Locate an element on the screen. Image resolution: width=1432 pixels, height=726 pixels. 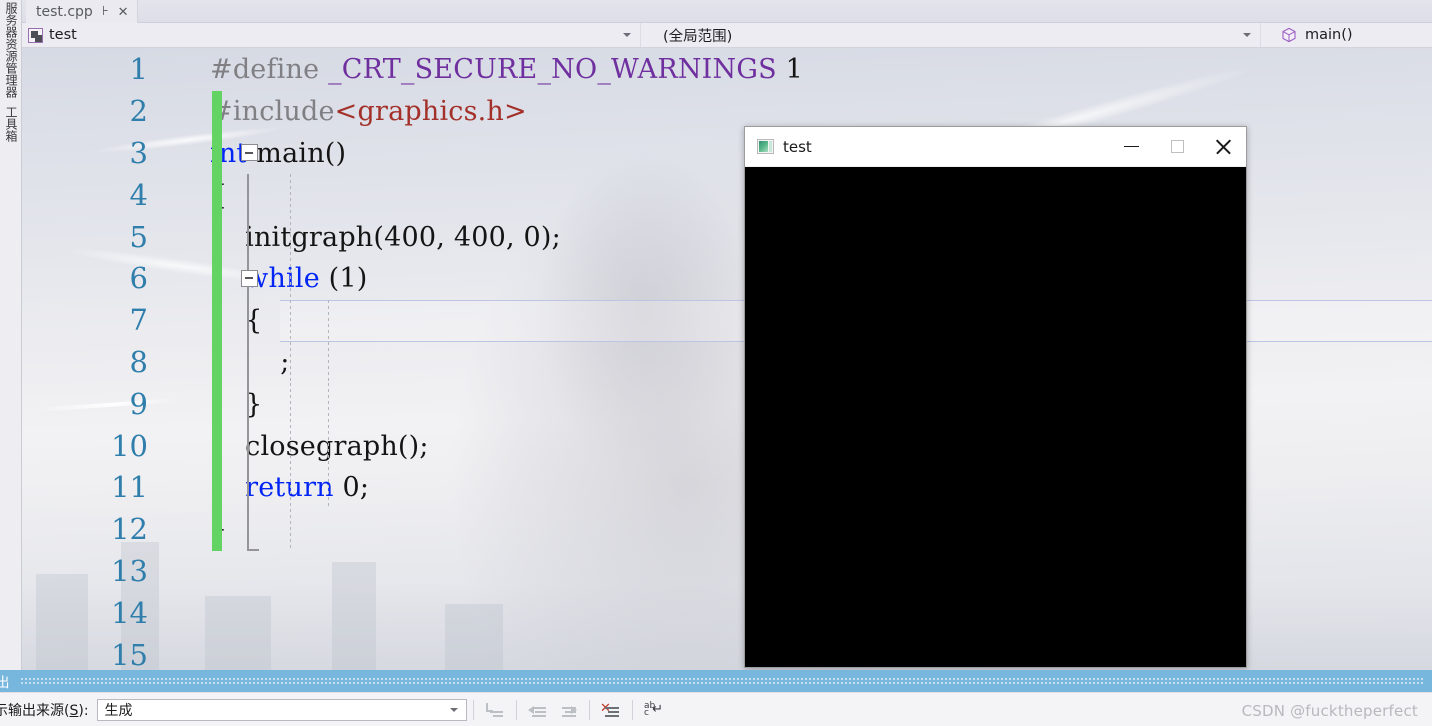
code-token-macro: _CRT_SECURE_NO_WARNINGS is located at coordinates (552, 70).